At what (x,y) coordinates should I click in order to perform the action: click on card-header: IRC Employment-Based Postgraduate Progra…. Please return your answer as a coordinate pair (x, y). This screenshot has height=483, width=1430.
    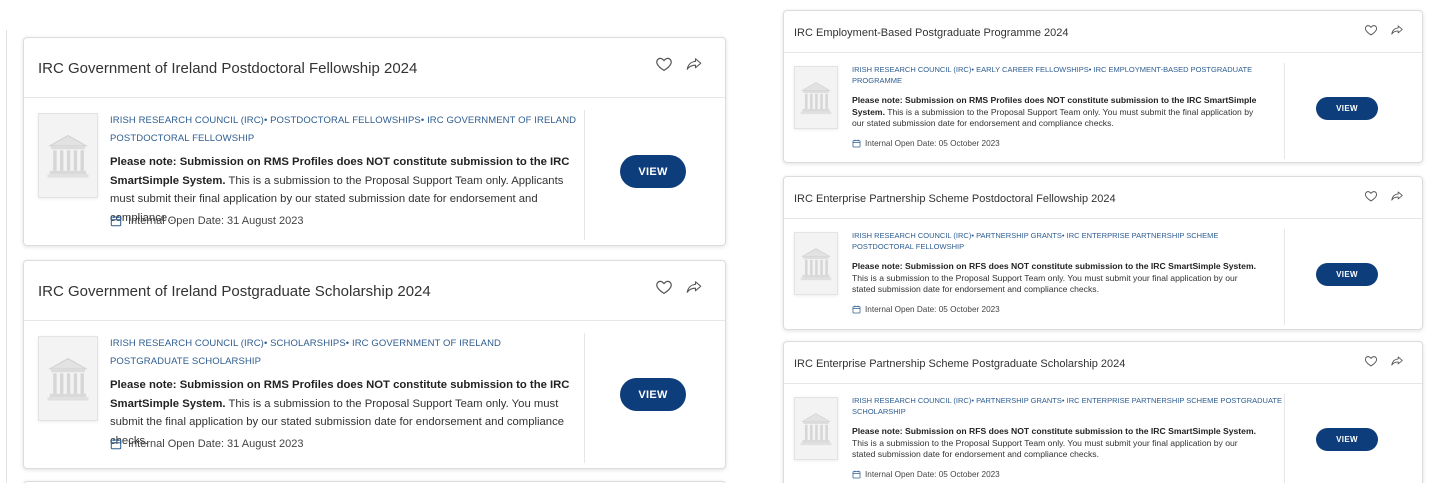
    Looking at the image, I should click on (1103, 32).